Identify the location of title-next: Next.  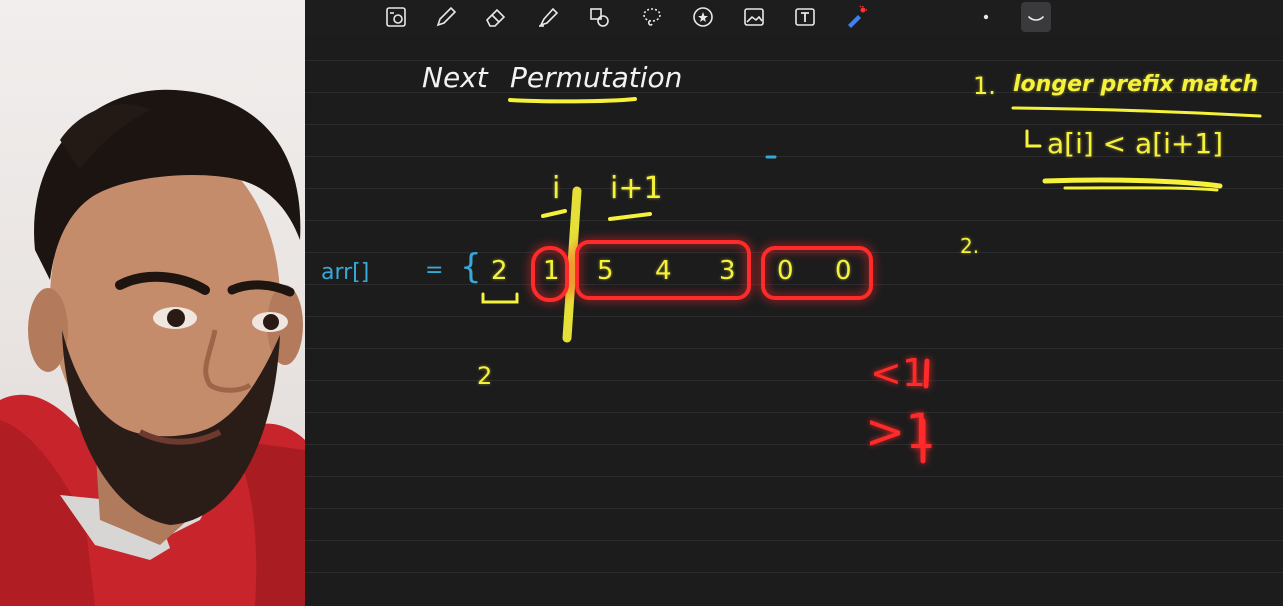
(455, 77).